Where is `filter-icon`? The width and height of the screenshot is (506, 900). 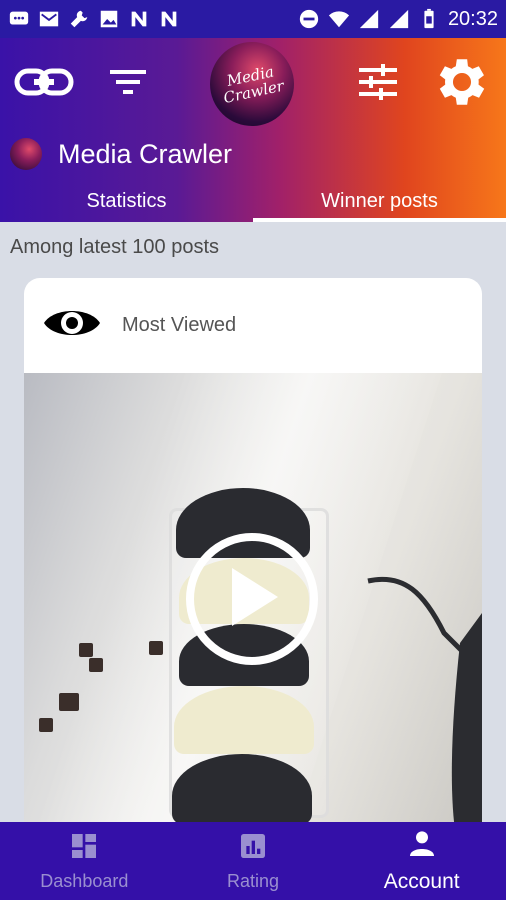
filter-icon is located at coordinates (128, 84).